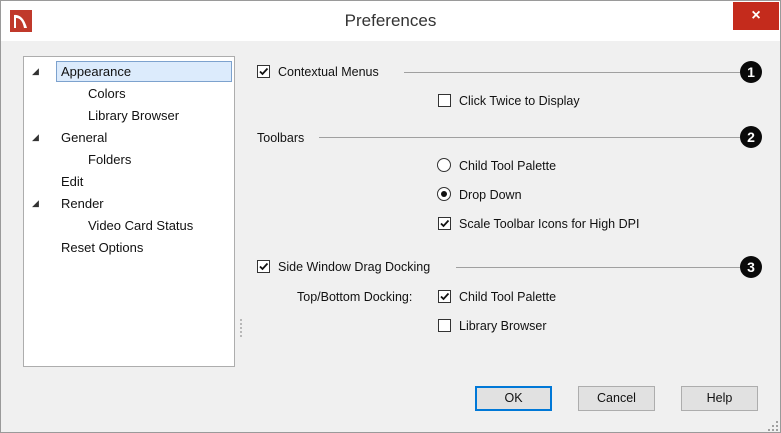 This screenshot has height=433, width=781. Describe the element at coordinates (503, 326) in the screenshot. I see `docking-library-browser-label: Library Browser` at that location.